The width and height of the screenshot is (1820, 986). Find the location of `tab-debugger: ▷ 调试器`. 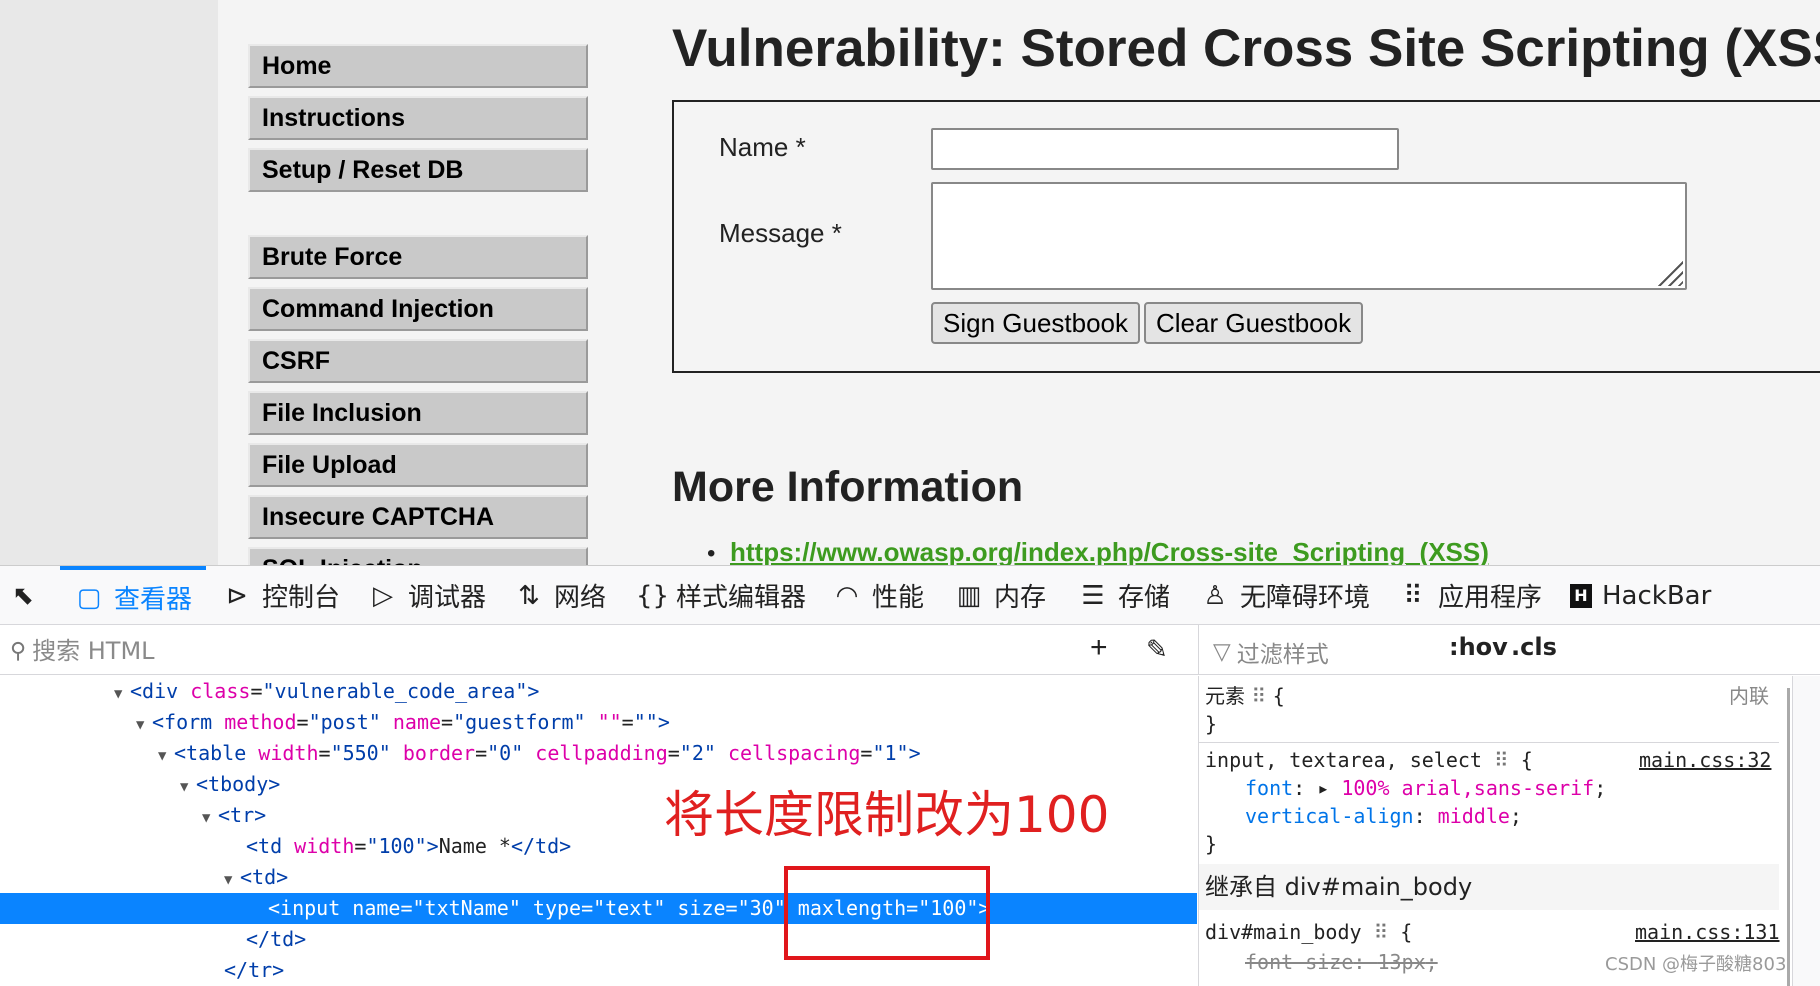

tab-debugger: ▷ 调试器 is located at coordinates (427, 595).